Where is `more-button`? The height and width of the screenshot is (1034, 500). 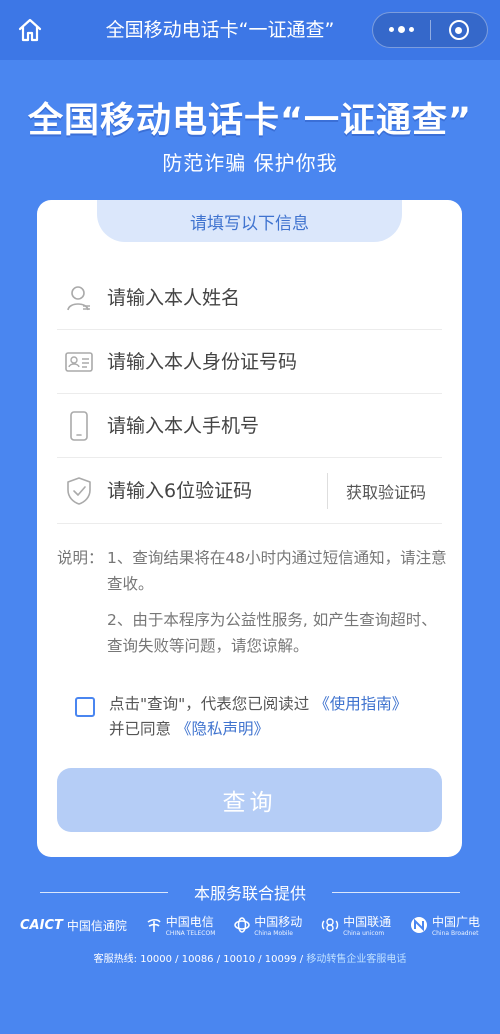 more-button is located at coordinates (401, 30).